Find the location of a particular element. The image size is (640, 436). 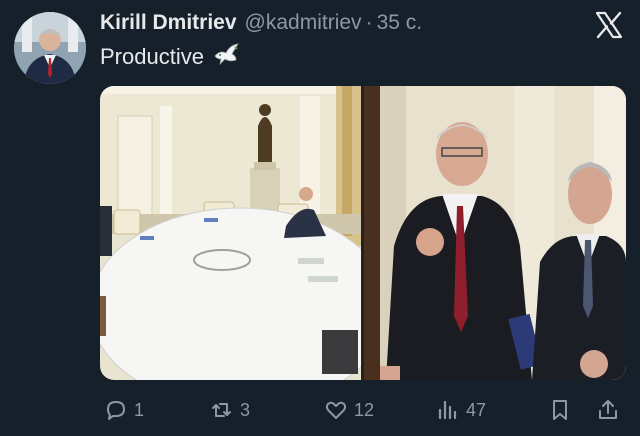

views-button: 47 is located at coordinates (461, 410).